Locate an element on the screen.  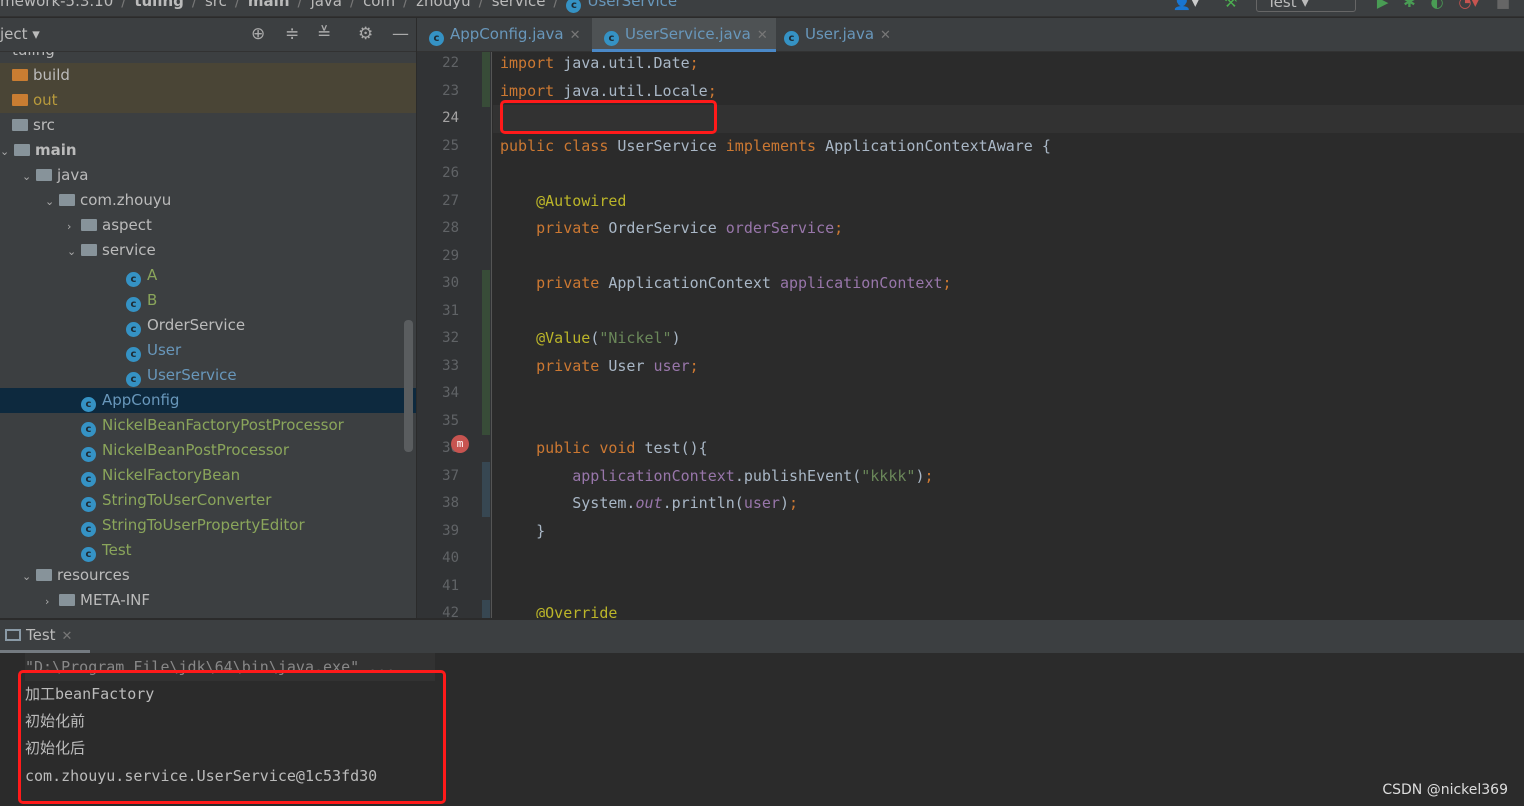
breadcrumb-item: src is located at coordinates (216, 5).